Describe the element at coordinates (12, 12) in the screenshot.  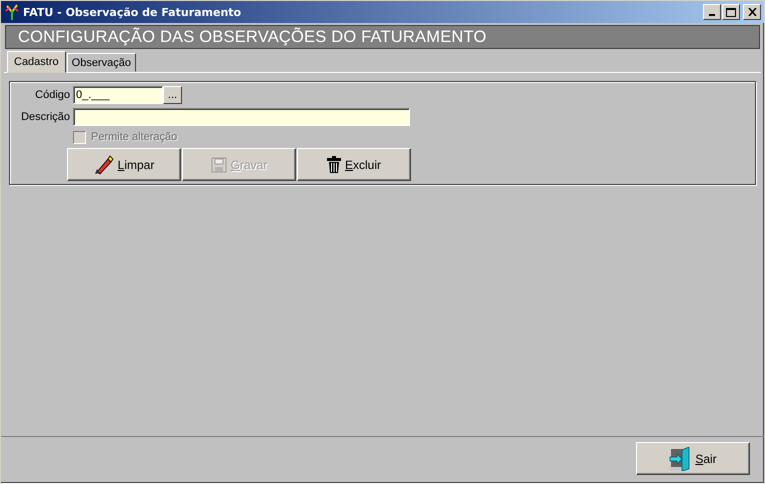
I see `app-icon` at that location.